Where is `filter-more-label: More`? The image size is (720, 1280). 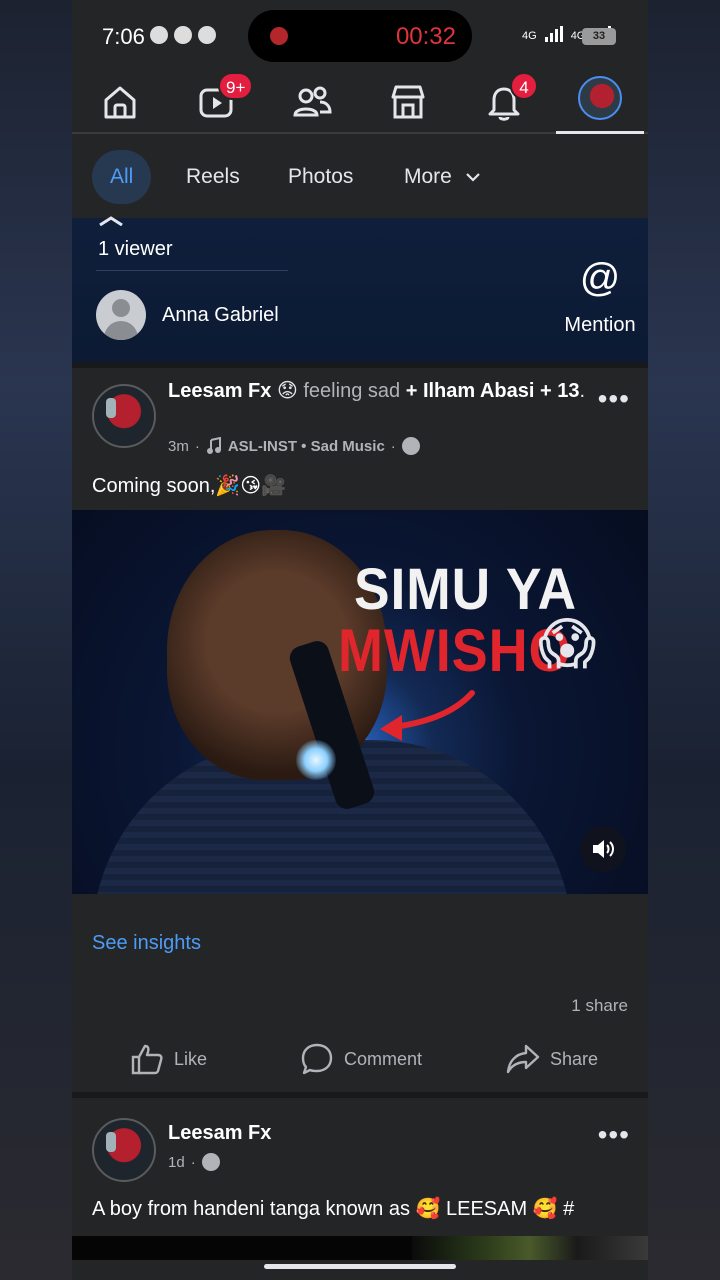
filter-more-label: More is located at coordinates (428, 176).